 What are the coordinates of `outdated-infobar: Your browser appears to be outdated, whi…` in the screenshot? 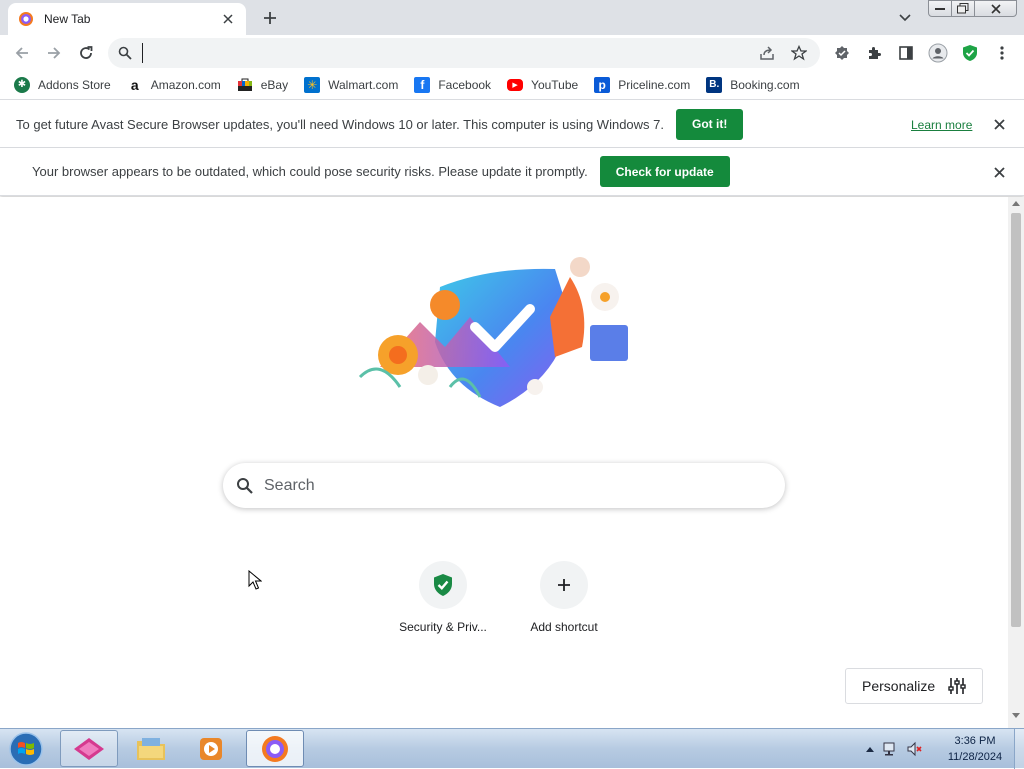 It's located at (512, 172).